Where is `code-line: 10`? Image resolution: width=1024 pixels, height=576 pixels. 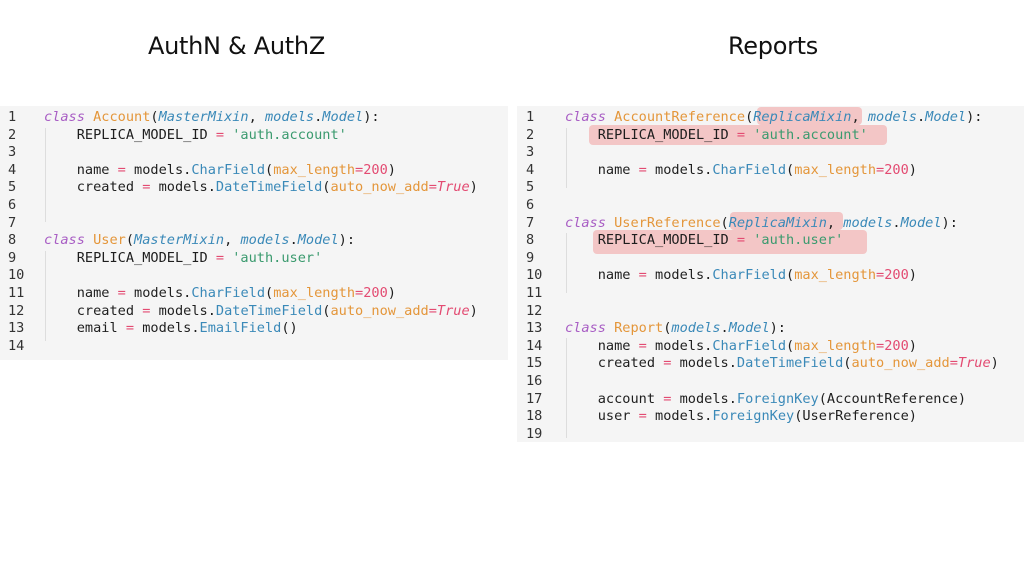
code-line: 10 is located at coordinates (254, 276).